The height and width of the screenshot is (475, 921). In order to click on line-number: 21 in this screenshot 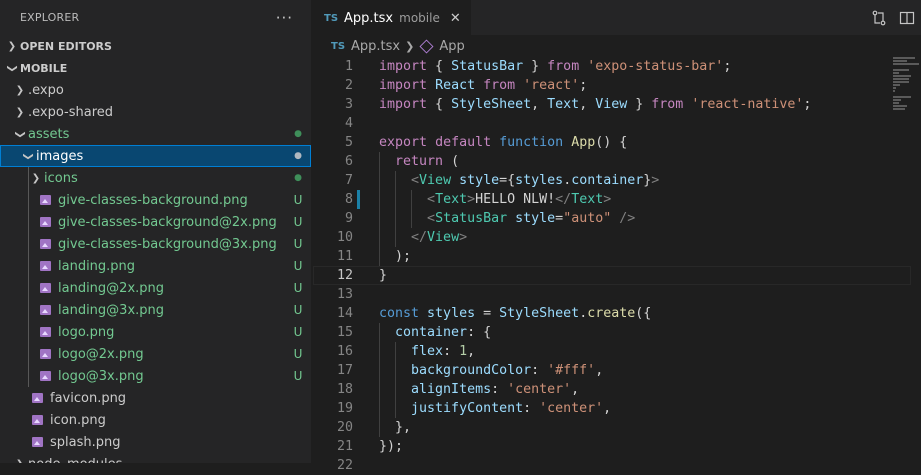, I will do `click(344, 446)`.